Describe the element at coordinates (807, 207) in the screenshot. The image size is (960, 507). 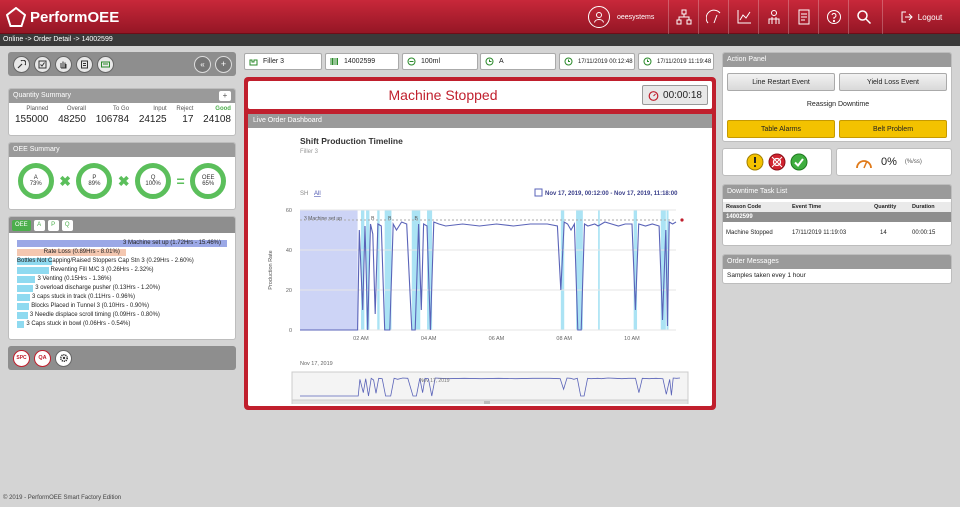
I see `col-header: Event Time` at that location.